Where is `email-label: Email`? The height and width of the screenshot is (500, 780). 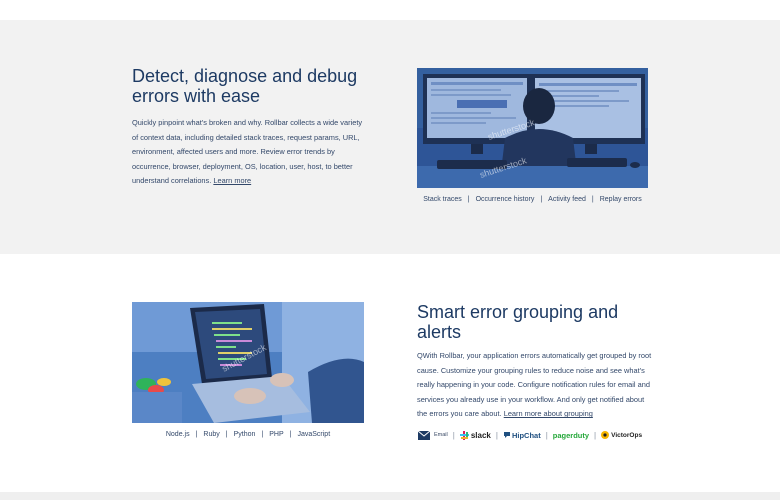
email-label: Email is located at coordinates (441, 435).